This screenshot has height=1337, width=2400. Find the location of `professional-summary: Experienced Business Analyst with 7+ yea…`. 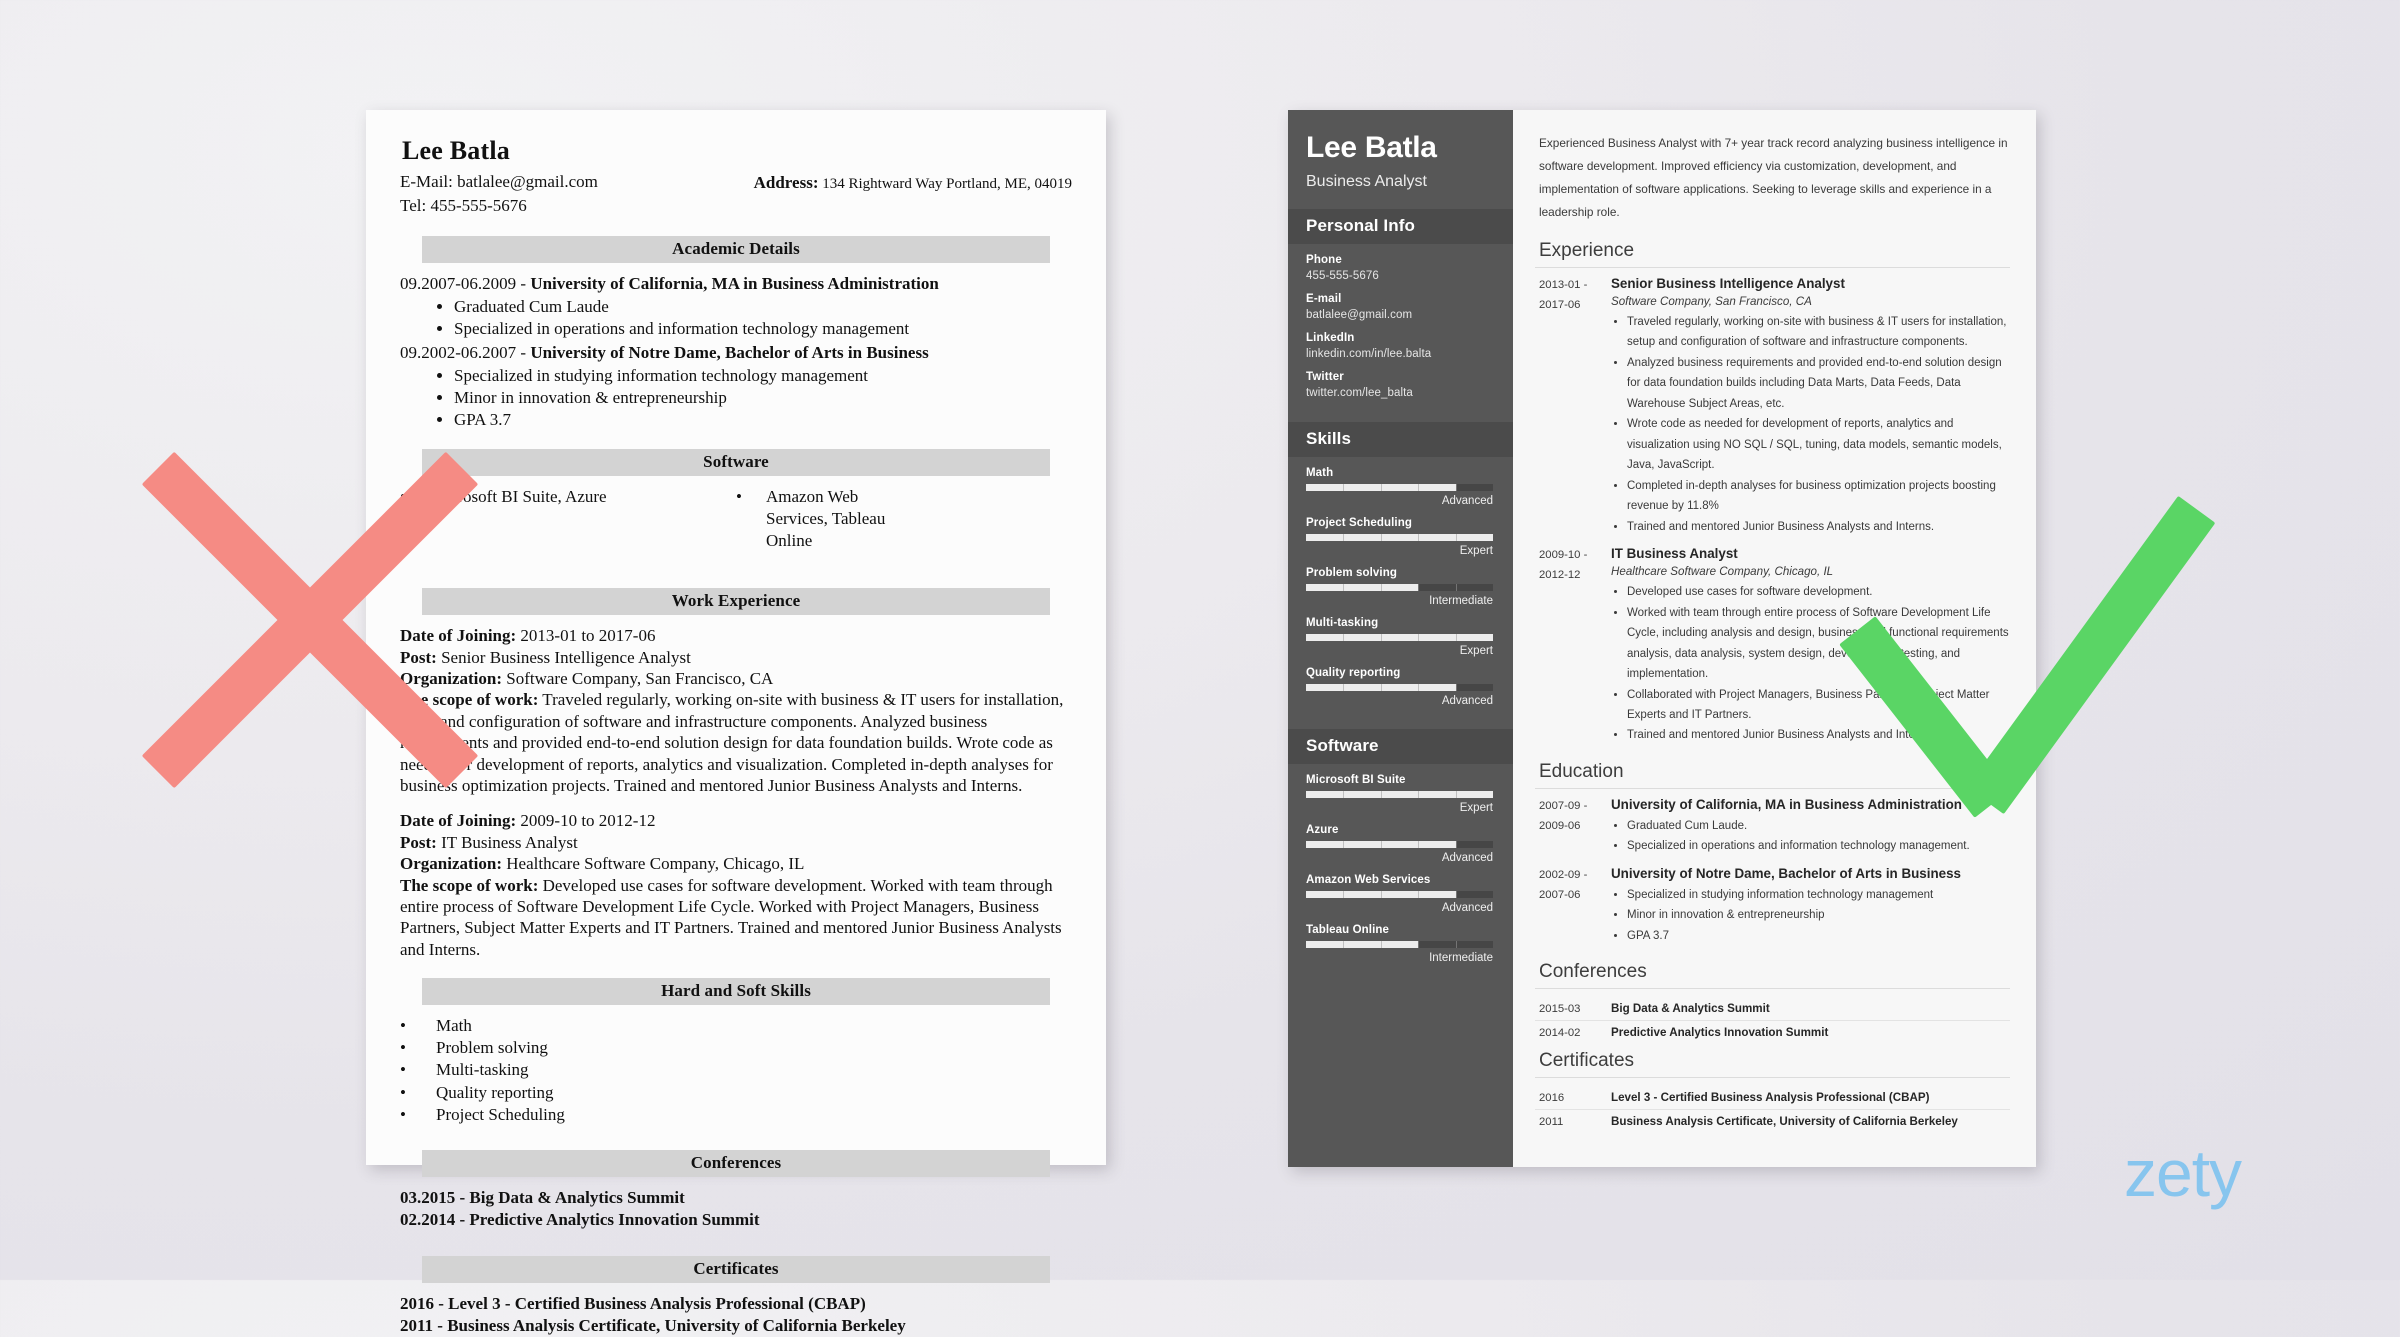

professional-summary: Experienced Business Analyst with 7+ yea… is located at coordinates (1773, 177).